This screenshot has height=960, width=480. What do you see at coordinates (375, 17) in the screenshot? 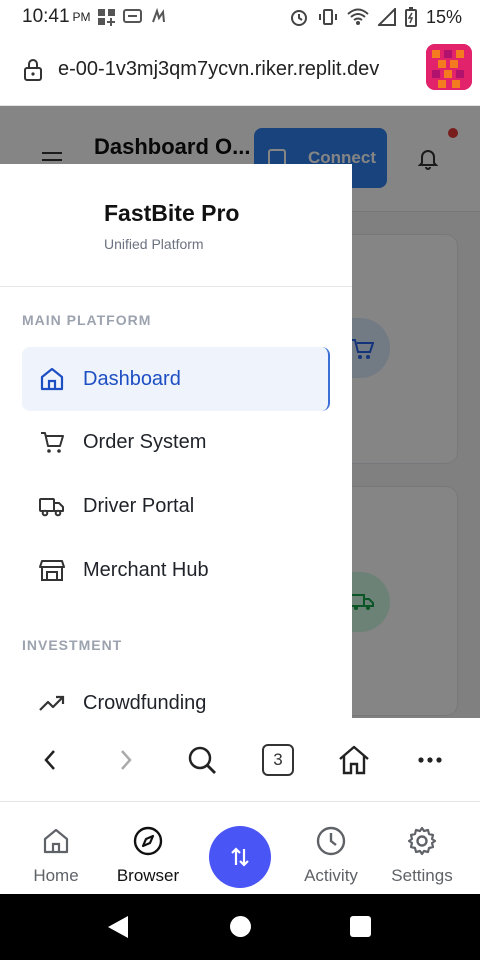
I see `status-right: 15%` at bounding box center [375, 17].